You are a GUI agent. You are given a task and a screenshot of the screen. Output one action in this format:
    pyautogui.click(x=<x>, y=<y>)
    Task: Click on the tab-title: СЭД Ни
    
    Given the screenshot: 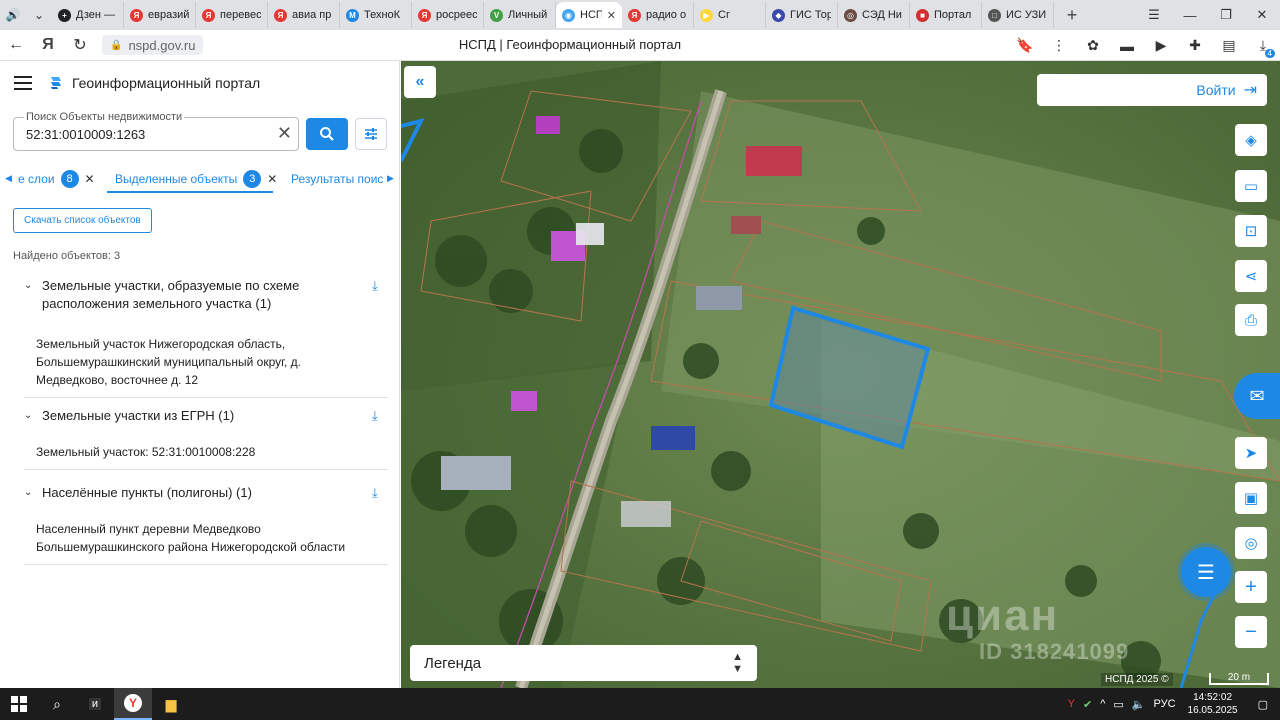 What is the action you would take?
    pyautogui.click(x=882, y=15)
    